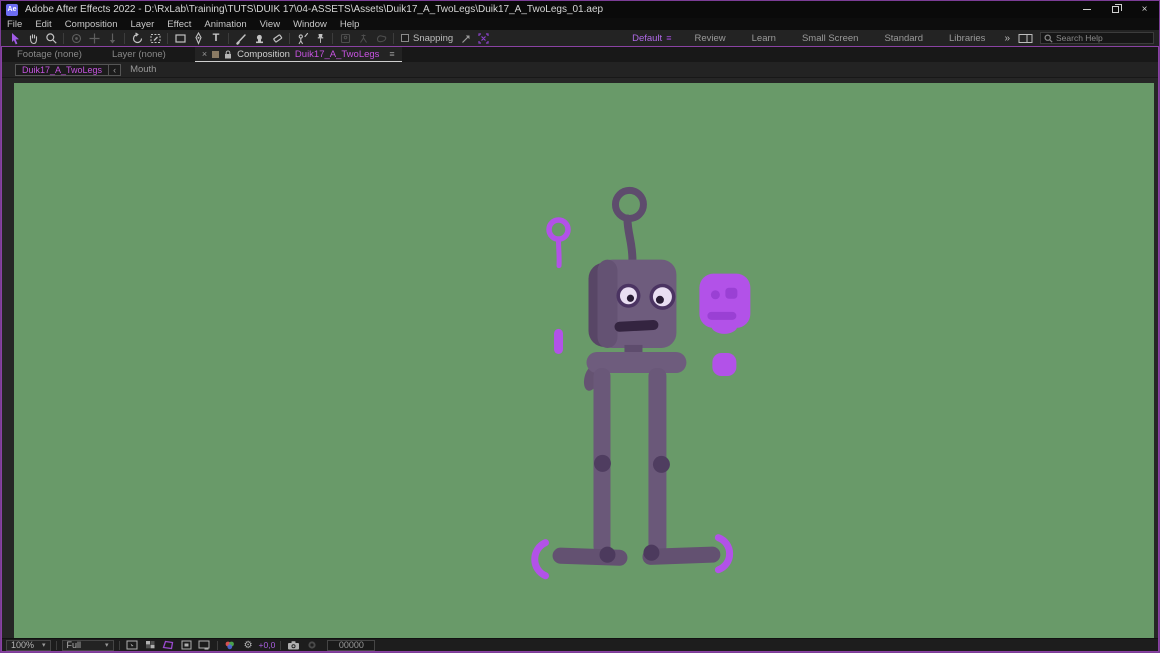  Describe the element at coordinates (143, 69) in the screenshot. I see `breadcrumb-current: Mouth` at that location.